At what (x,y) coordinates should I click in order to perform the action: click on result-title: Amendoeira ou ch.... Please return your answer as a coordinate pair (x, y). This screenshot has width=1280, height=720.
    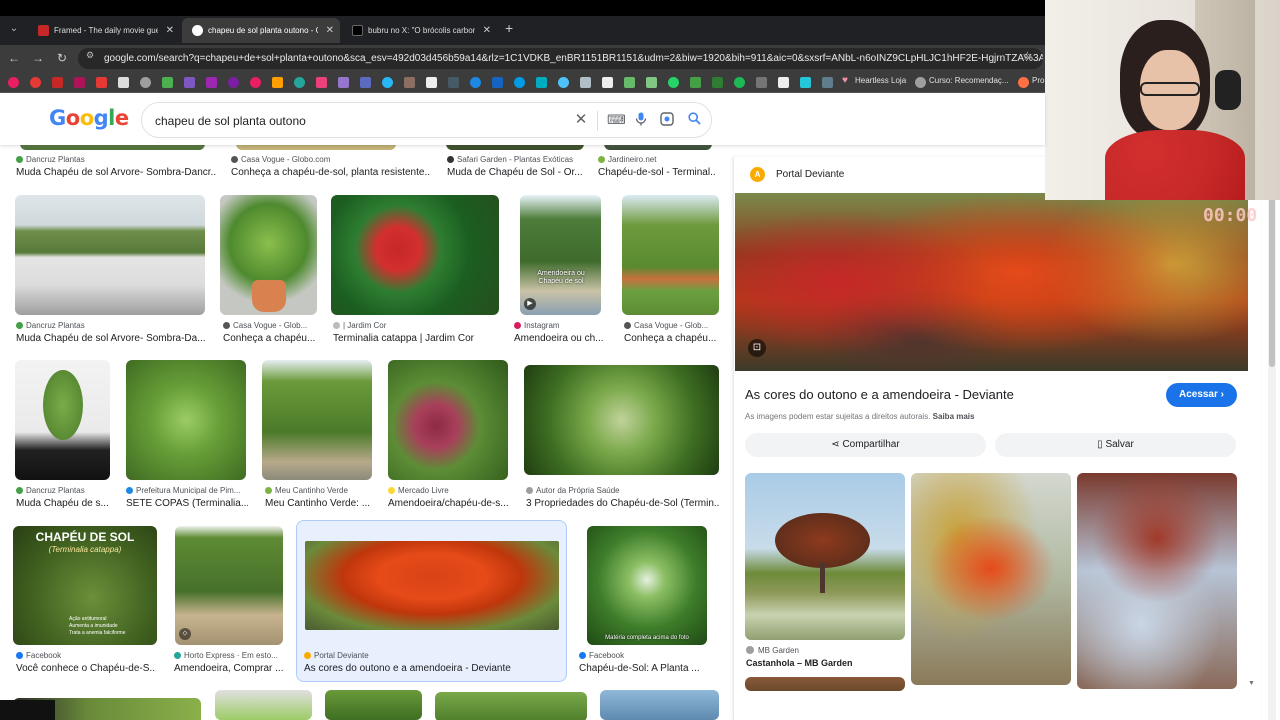
    Looking at the image, I should click on (560, 338).